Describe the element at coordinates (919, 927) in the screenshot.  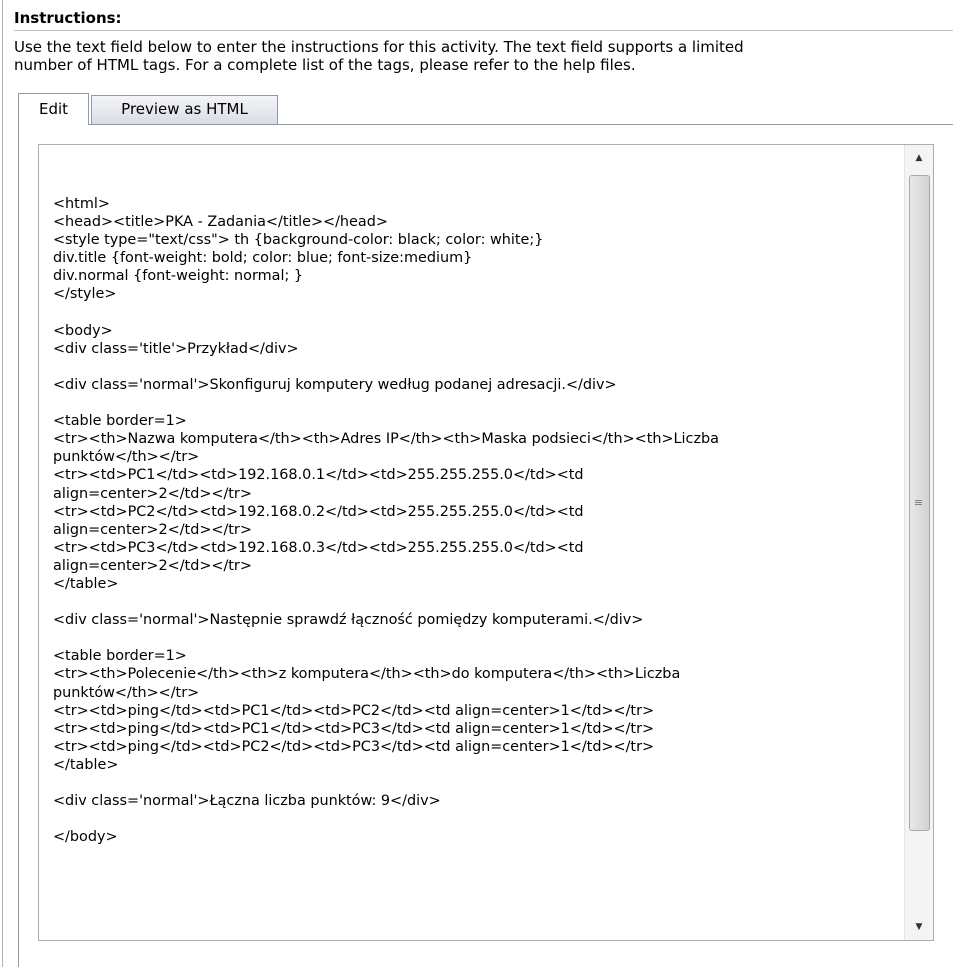
I see `scroll-down-arrow-icon: ▼` at that location.